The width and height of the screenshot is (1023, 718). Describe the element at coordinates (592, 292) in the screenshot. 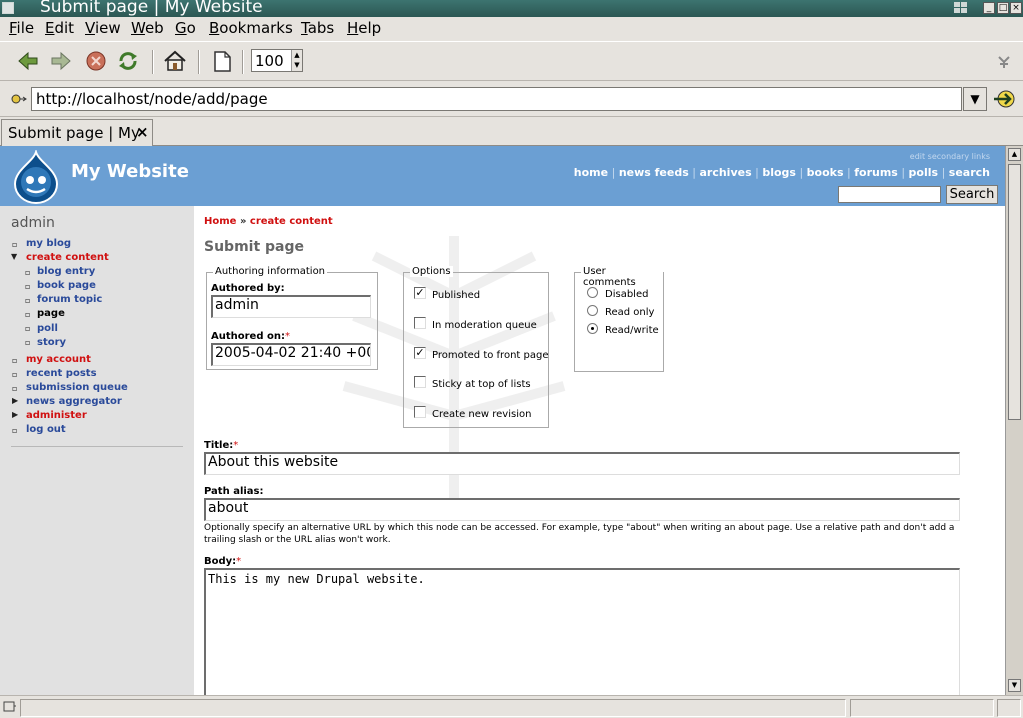

I see `comments-disabled-radio` at that location.